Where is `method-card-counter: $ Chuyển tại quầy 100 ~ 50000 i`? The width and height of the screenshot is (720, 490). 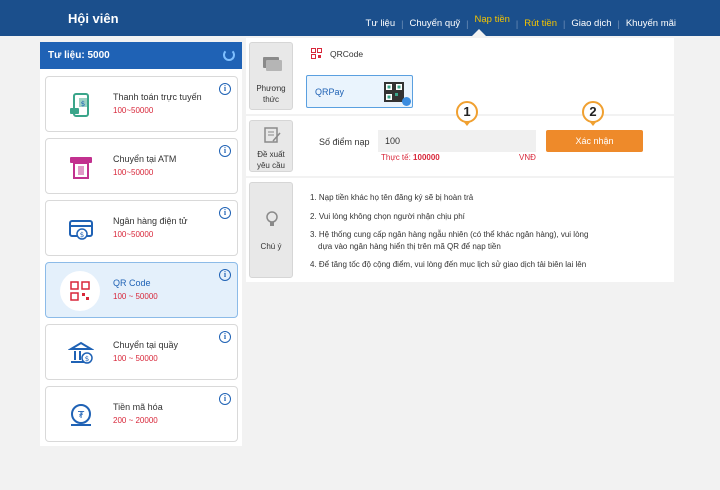 method-card-counter: $ Chuyển tại quầy 100 ~ 50000 i is located at coordinates (141, 352).